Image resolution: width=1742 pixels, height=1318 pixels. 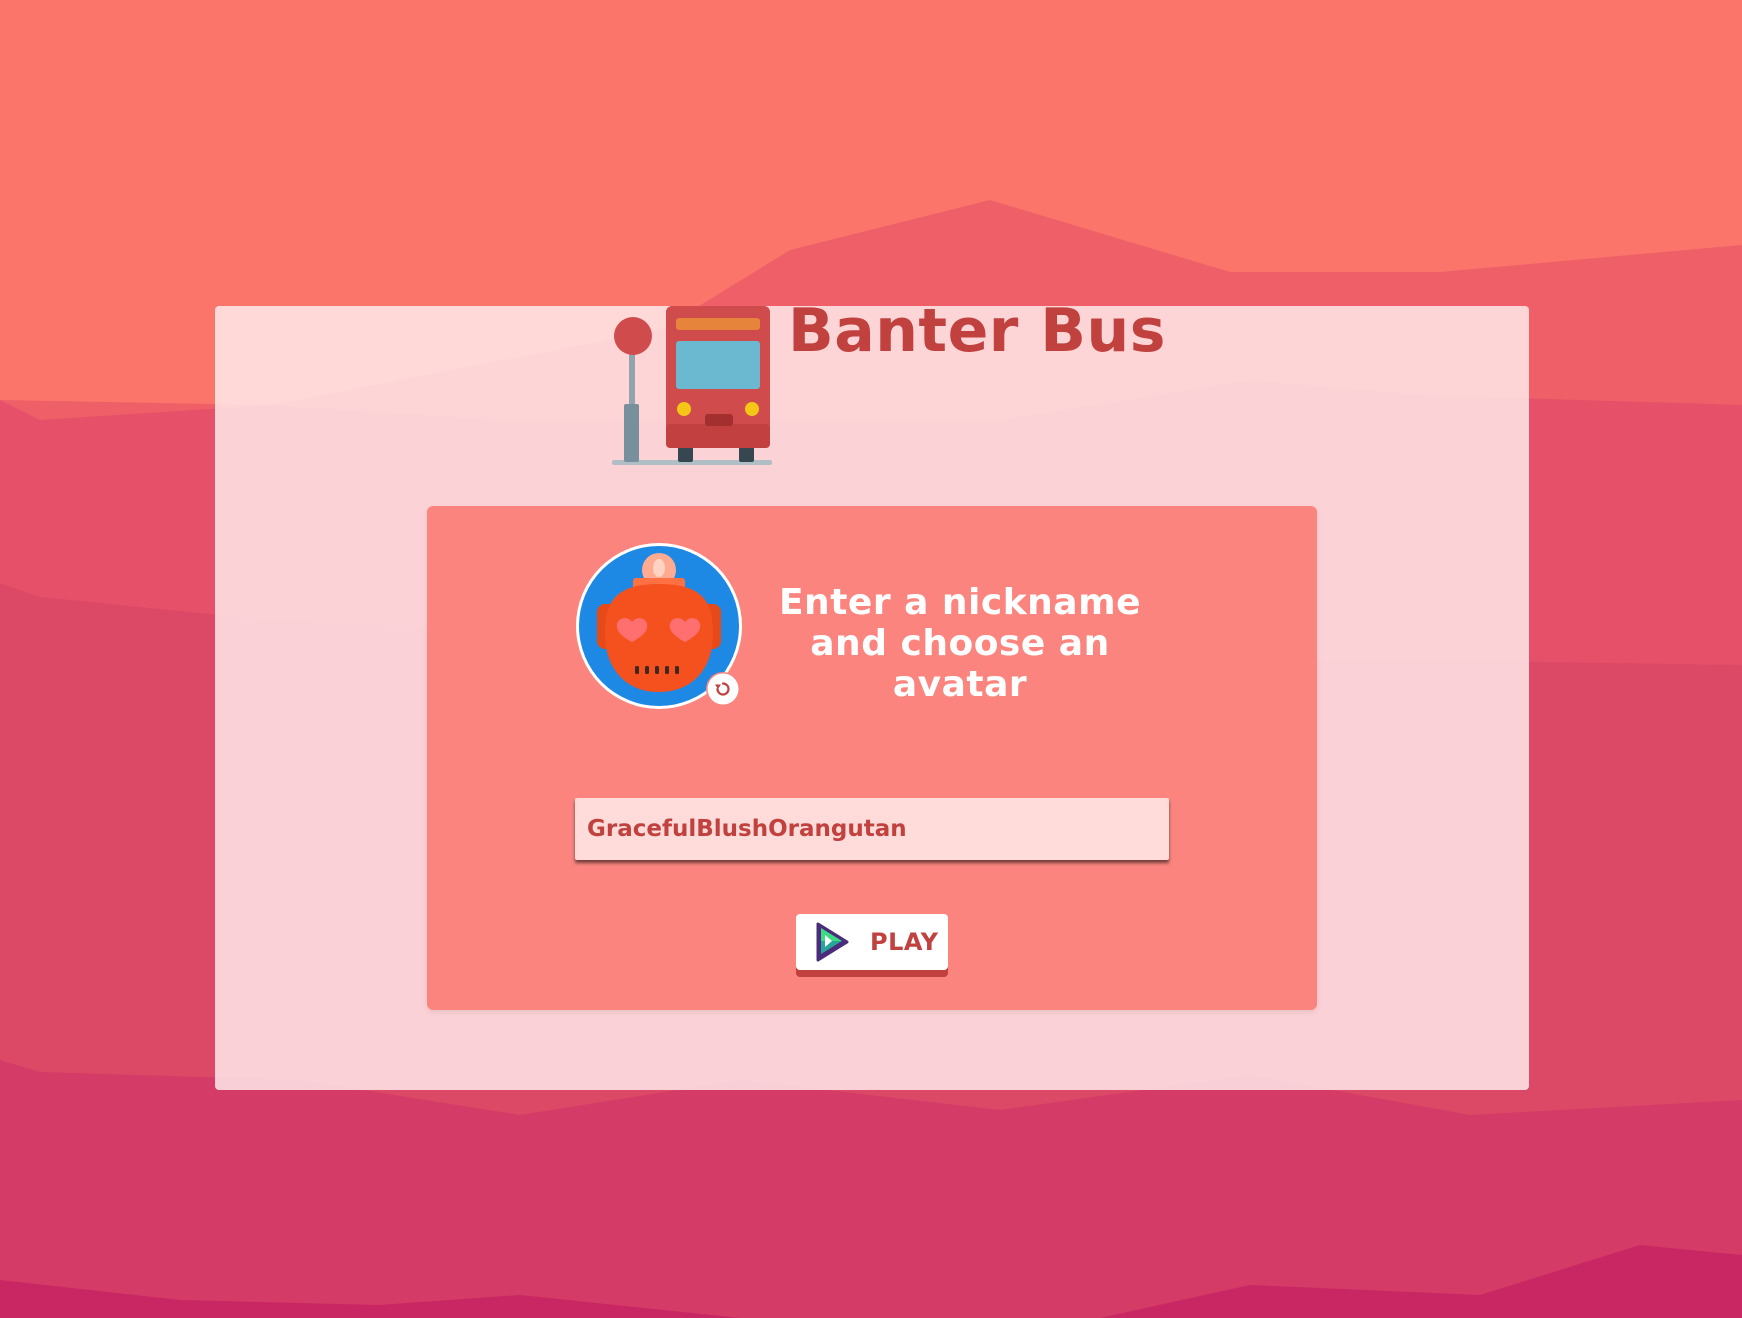 What do you see at coordinates (872, 829) in the screenshot?
I see `nickname-input` at bounding box center [872, 829].